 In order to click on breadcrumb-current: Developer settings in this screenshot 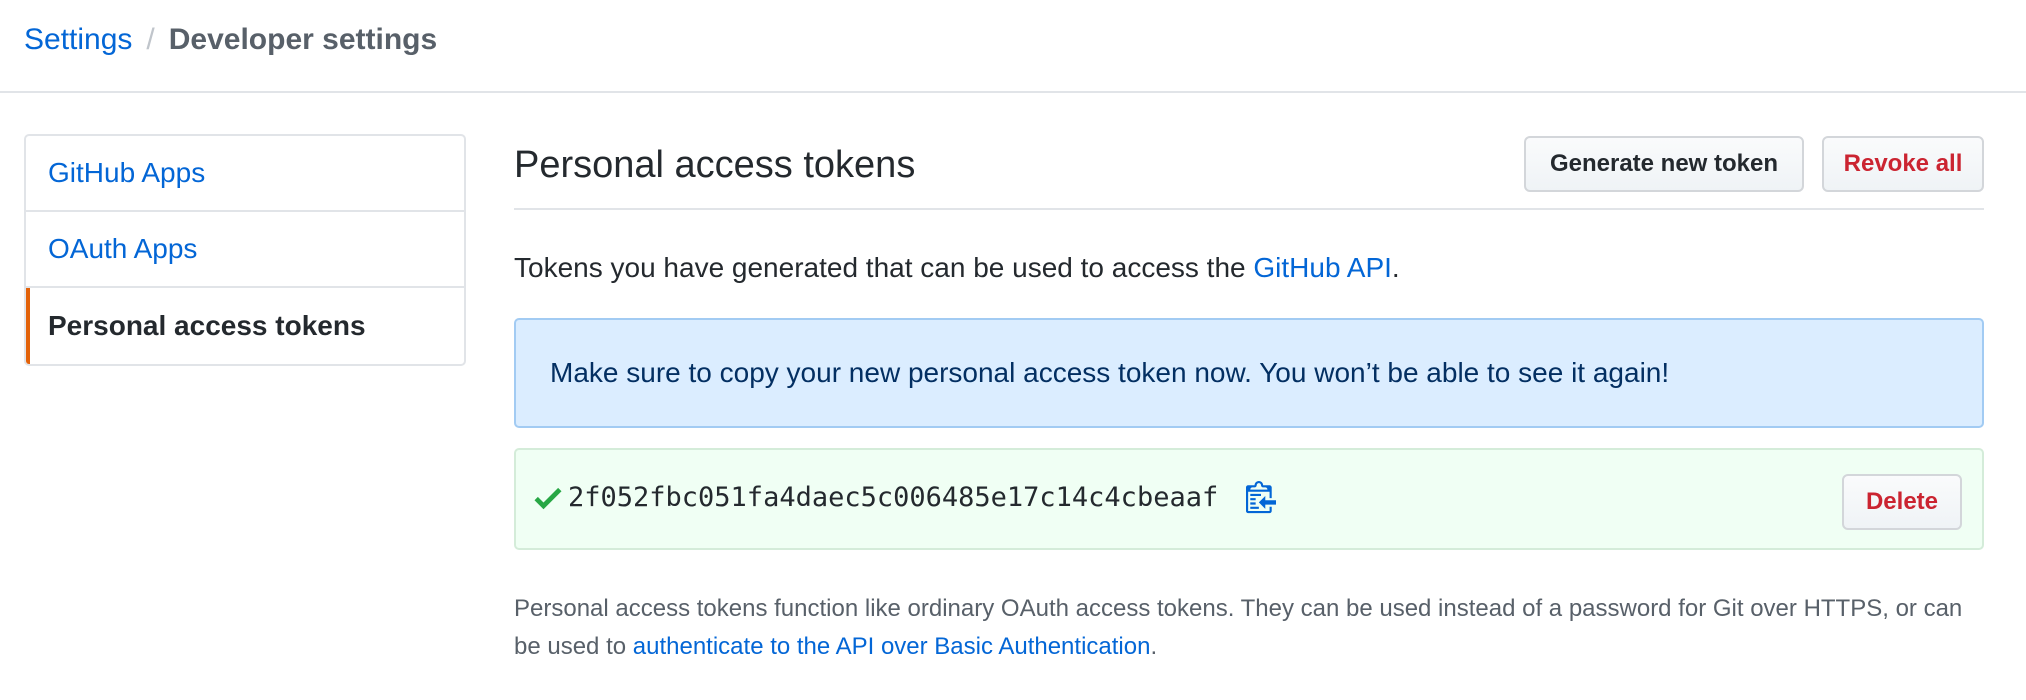, I will do `click(303, 39)`.